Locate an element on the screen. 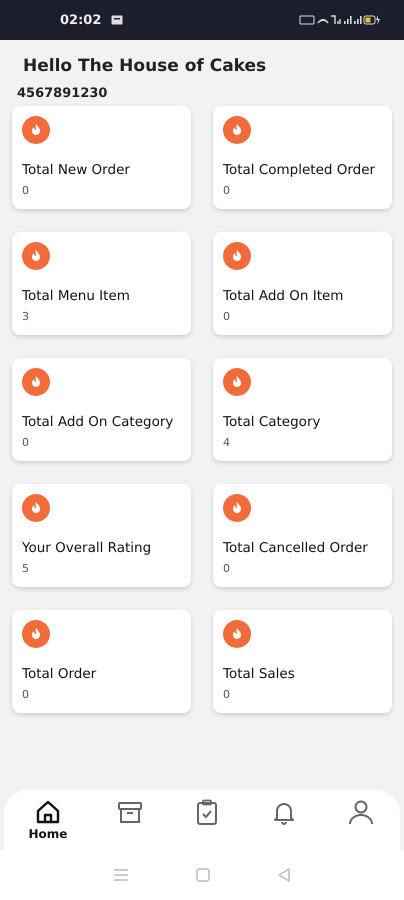 The image size is (404, 900). stat-title: Total Add On Item is located at coordinates (283, 296).